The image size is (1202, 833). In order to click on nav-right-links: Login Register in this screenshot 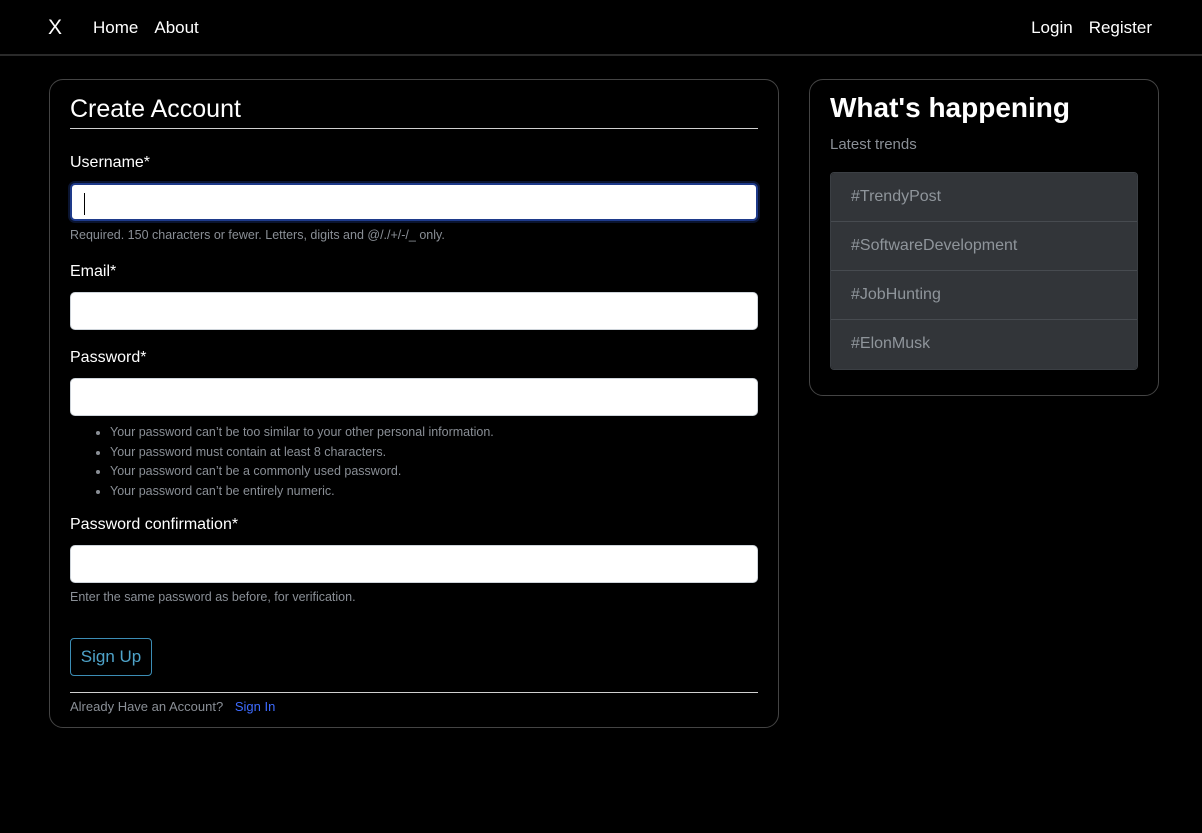, I will do `click(1091, 28)`.